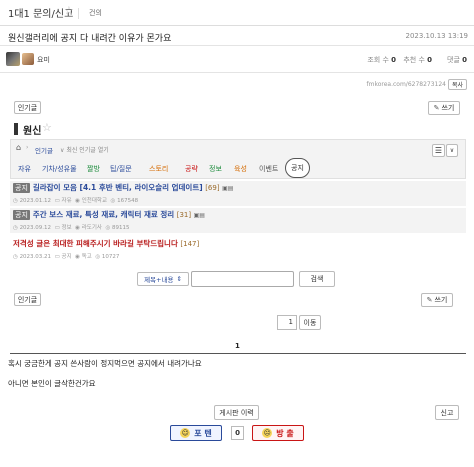 This screenshot has height=467, width=474. I want to click on post-category: 자유, so click(66, 201).